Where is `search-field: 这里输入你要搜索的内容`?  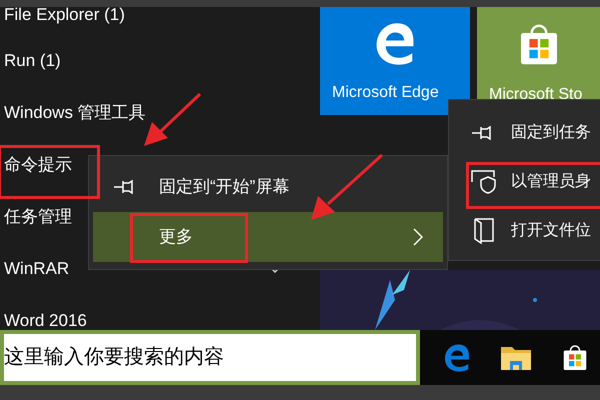 search-field: 这里输入你要搜索的内容 is located at coordinates (210, 357).